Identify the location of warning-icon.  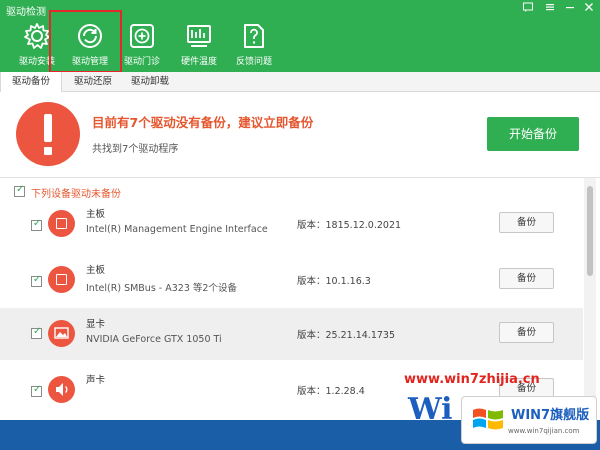
(48, 134).